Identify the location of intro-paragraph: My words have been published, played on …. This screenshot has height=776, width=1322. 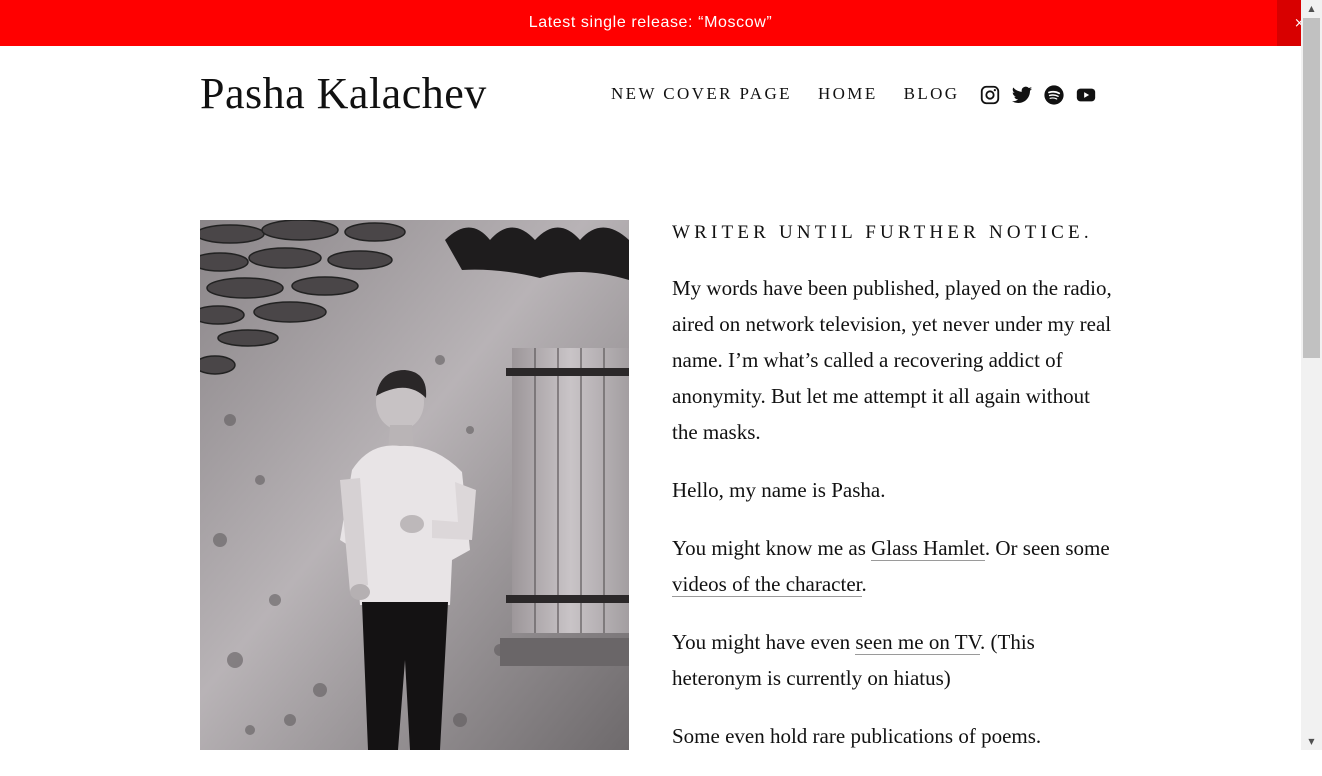
(892, 360).